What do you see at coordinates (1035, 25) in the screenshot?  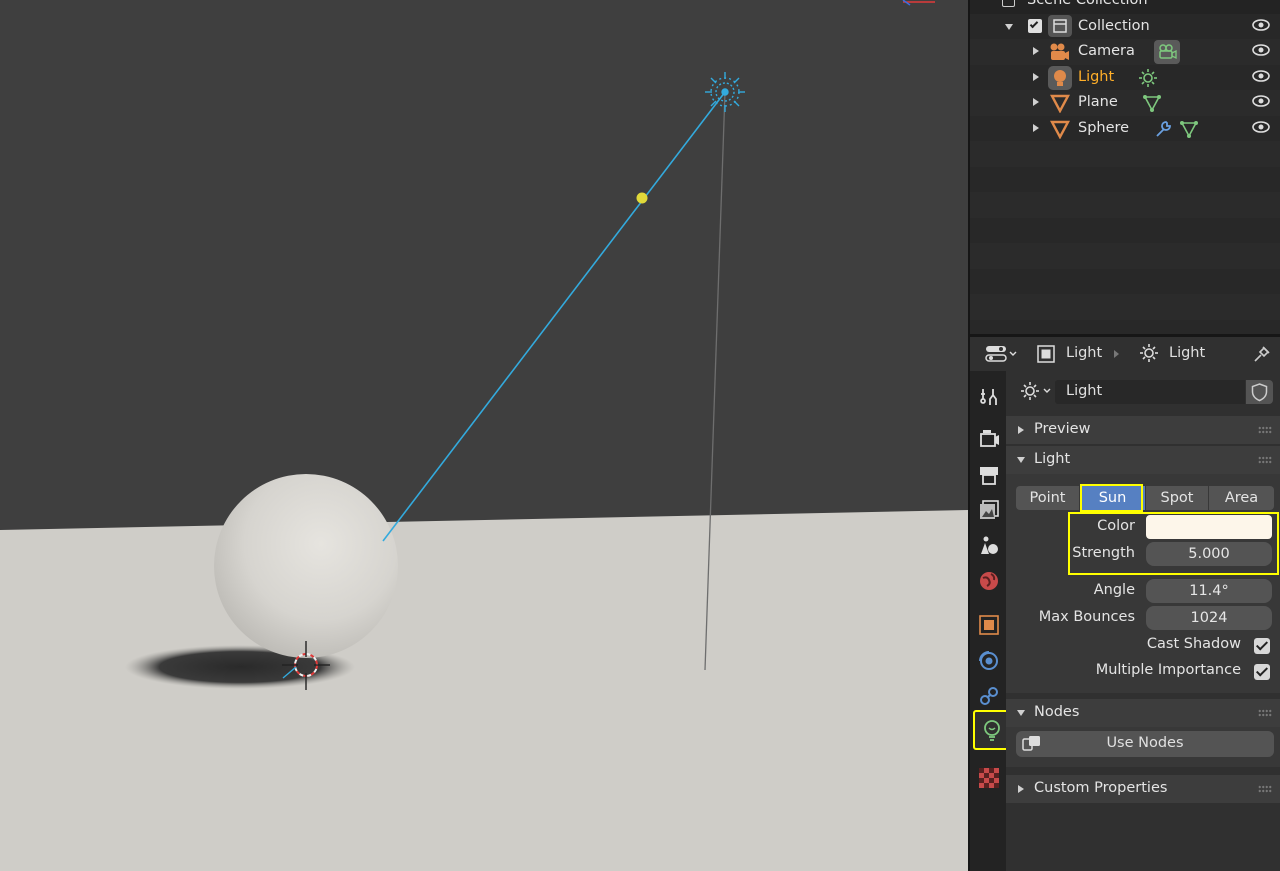 I see `collection-checkbox` at bounding box center [1035, 25].